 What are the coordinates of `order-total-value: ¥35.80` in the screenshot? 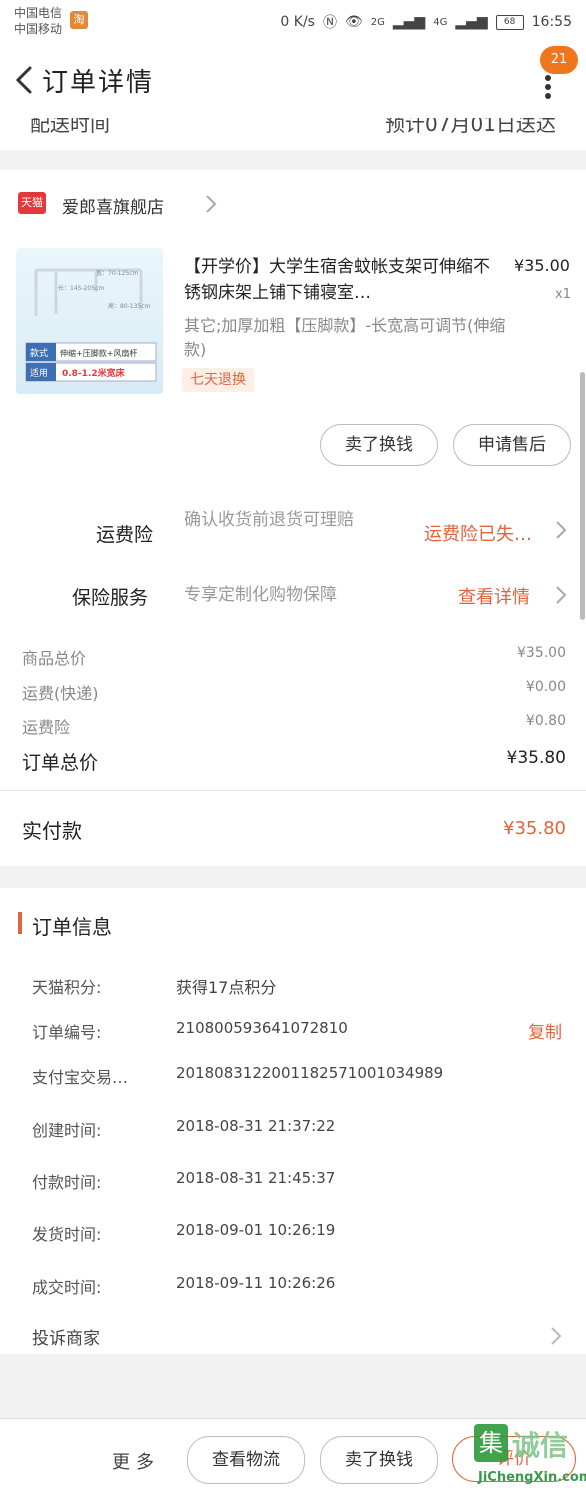 It's located at (536, 758).